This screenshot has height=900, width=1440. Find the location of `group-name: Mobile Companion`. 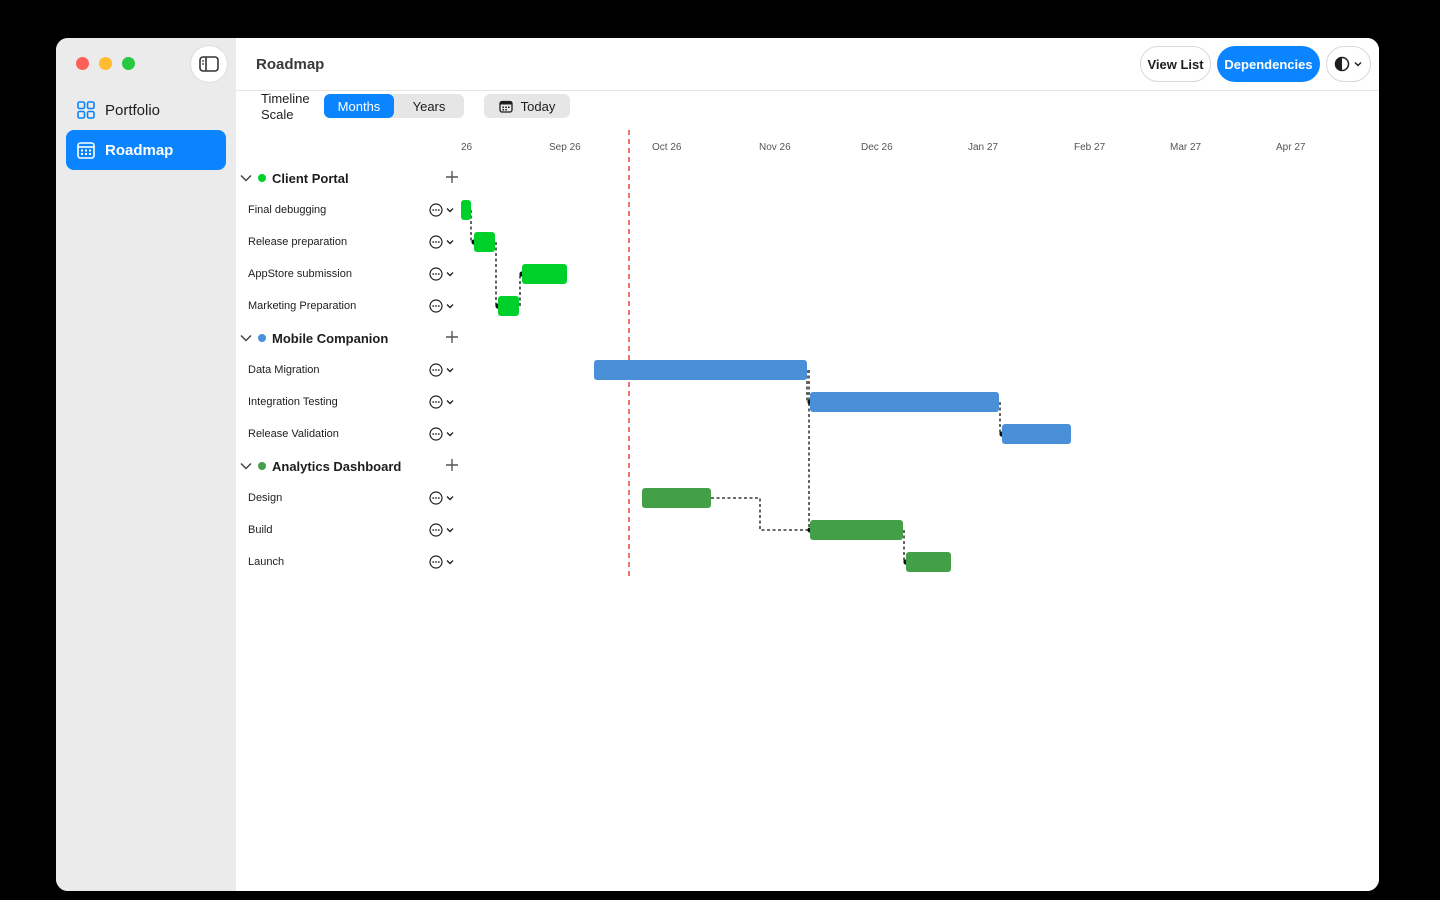

group-name: Mobile Companion is located at coordinates (330, 338).